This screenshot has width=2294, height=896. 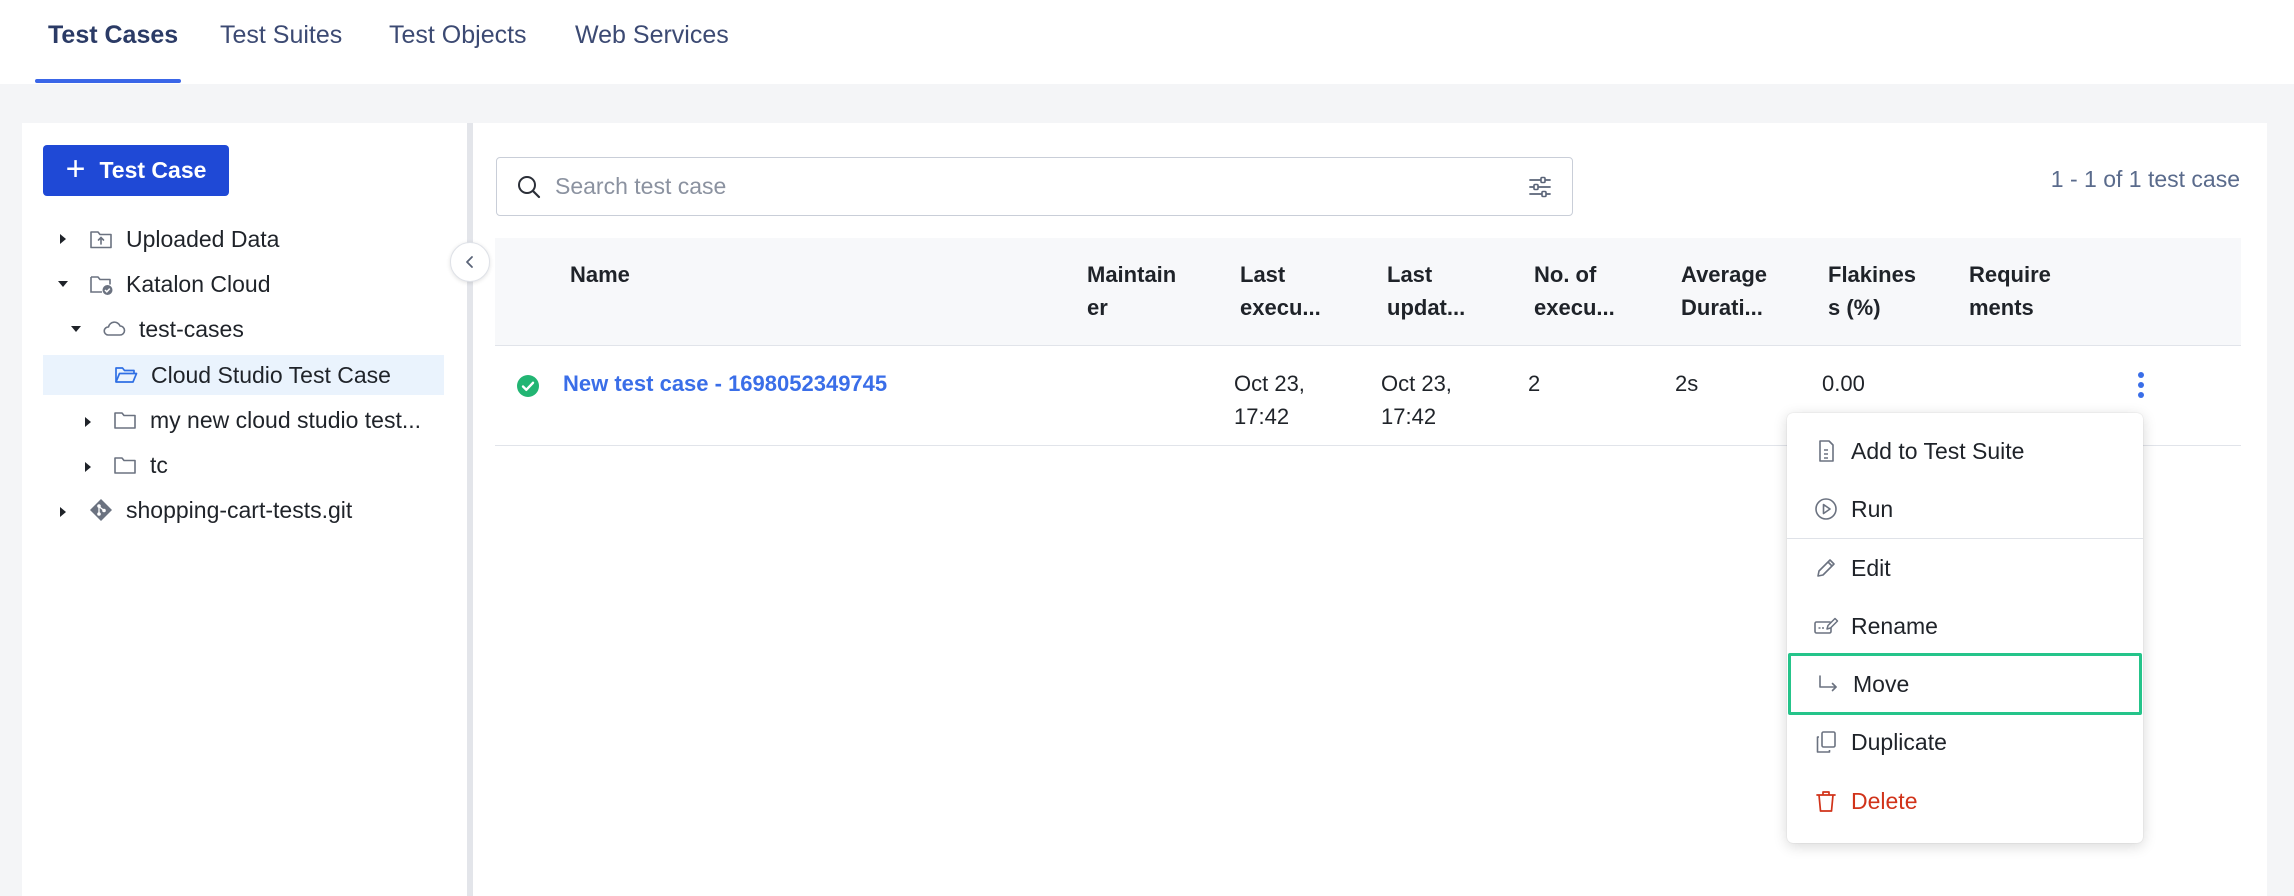 I want to click on column-header-flakiness: Flakines s (%), so click(x=1872, y=291).